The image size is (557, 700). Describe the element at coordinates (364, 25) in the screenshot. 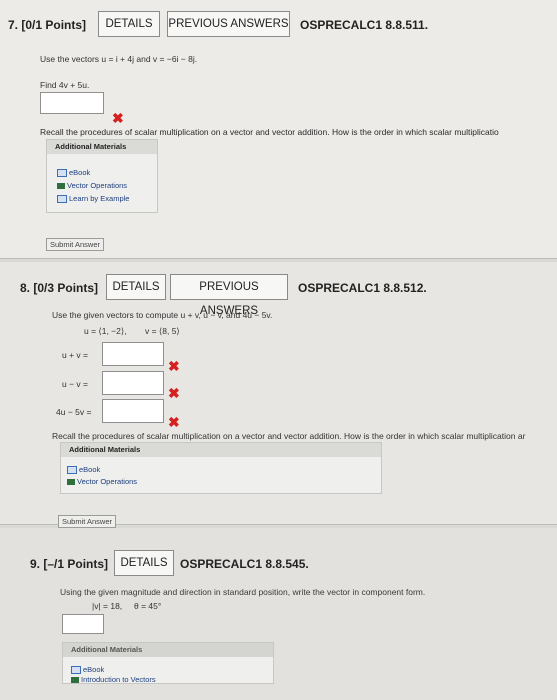

I see `problem-code: OSPRECALC1 8.8.511.` at that location.